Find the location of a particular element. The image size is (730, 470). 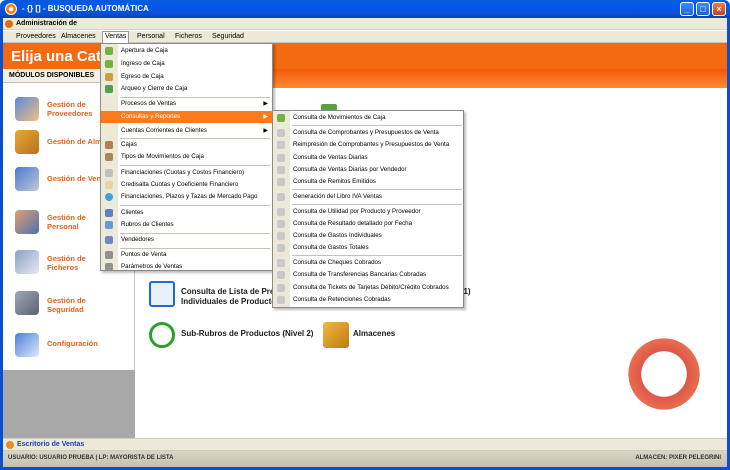

menu-item-mov-caja: Consulta de Movimientos de Caja is located at coordinates (368, 118).